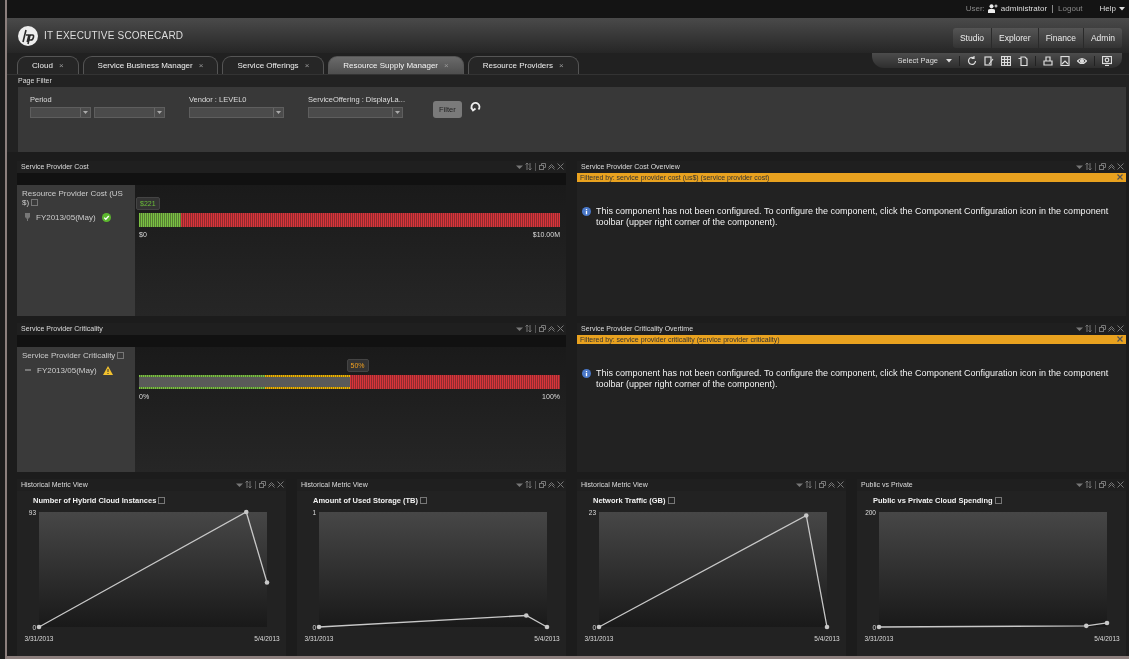  What do you see at coordinates (1024, 9) in the screenshot?
I see `user-name: administrator` at bounding box center [1024, 9].